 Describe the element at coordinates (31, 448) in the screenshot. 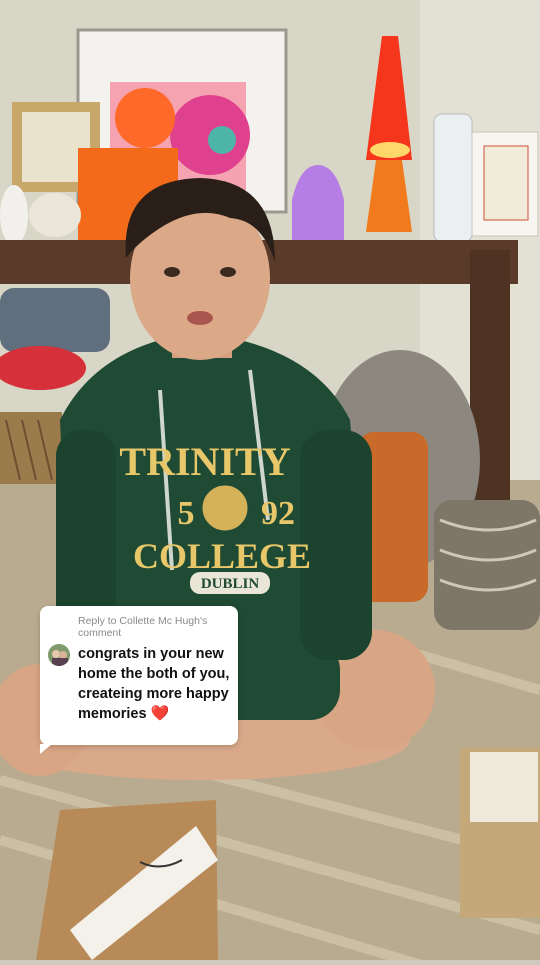

I see `wicker-basket` at that location.